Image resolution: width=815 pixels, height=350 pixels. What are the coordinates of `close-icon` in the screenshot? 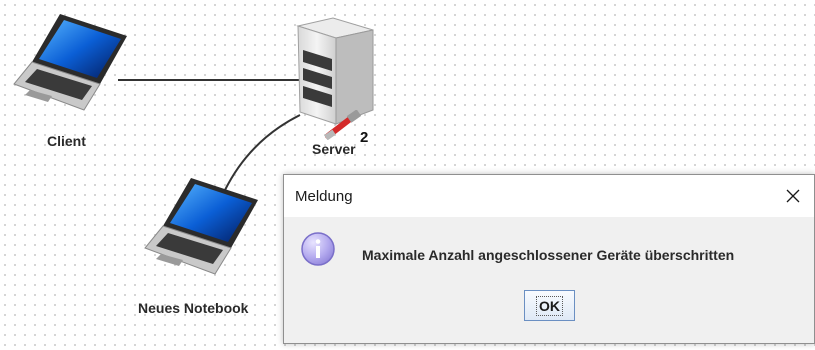 It's located at (793, 196).